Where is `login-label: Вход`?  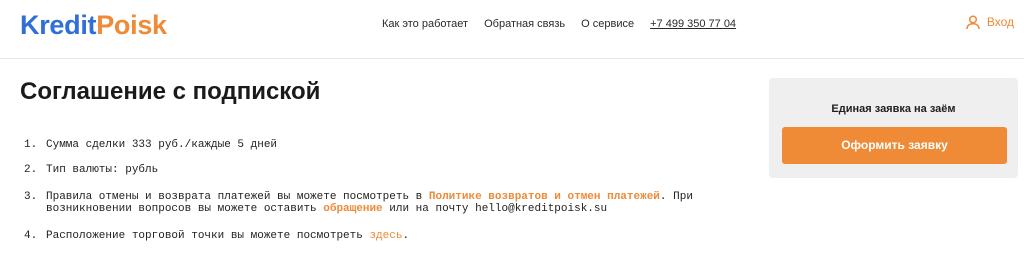
login-label: Вход is located at coordinates (1000, 22).